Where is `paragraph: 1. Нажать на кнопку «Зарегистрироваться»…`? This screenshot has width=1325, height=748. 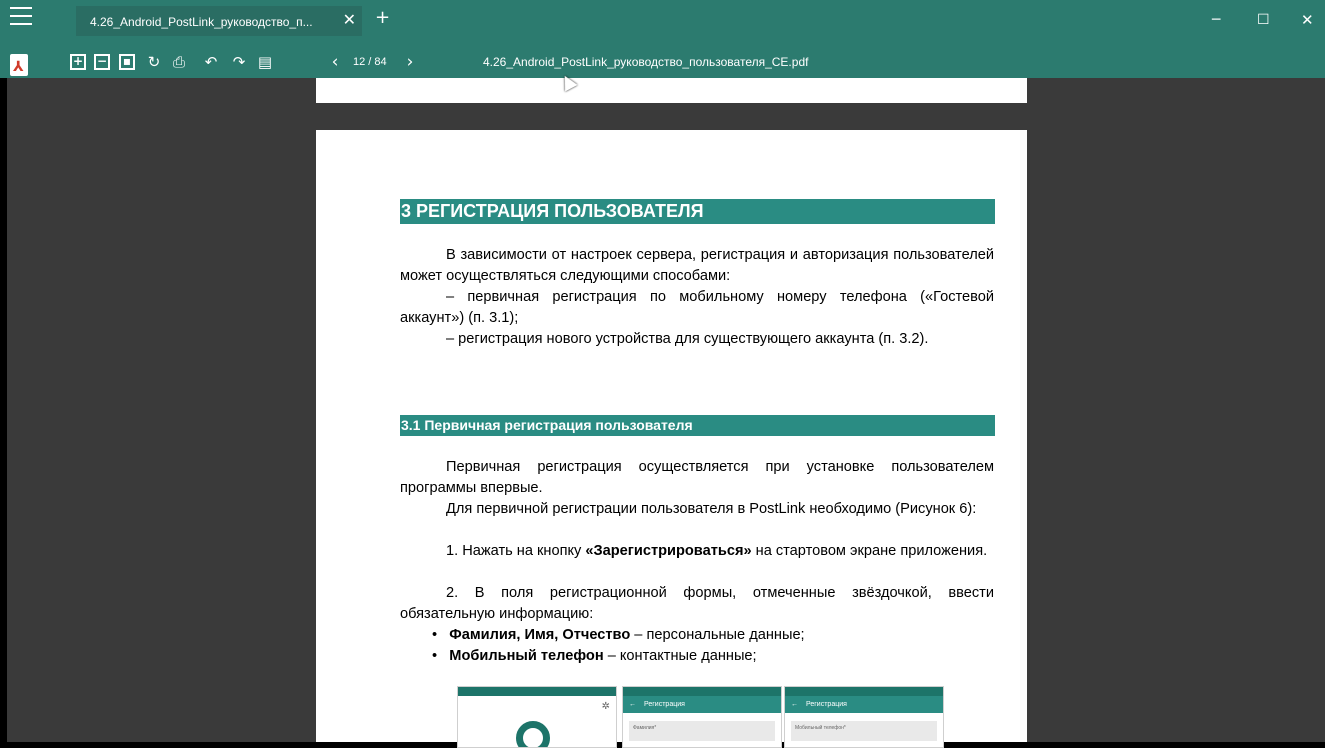
paragraph: 1. Нажать на кнопку «Зарегистрироваться»… is located at coordinates (717, 551).